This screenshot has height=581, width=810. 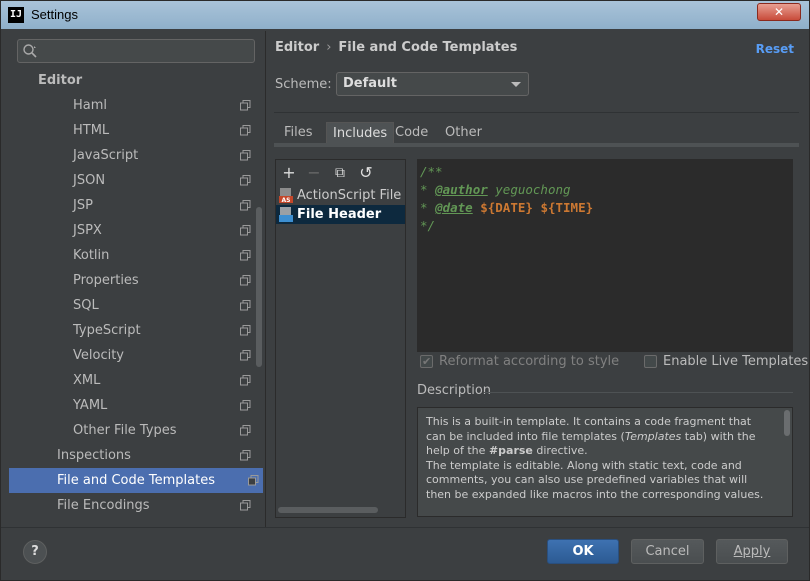 What do you see at coordinates (132, 380) in the screenshot?
I see `tree-item-xml: XML` at bounding box center [132, 380].